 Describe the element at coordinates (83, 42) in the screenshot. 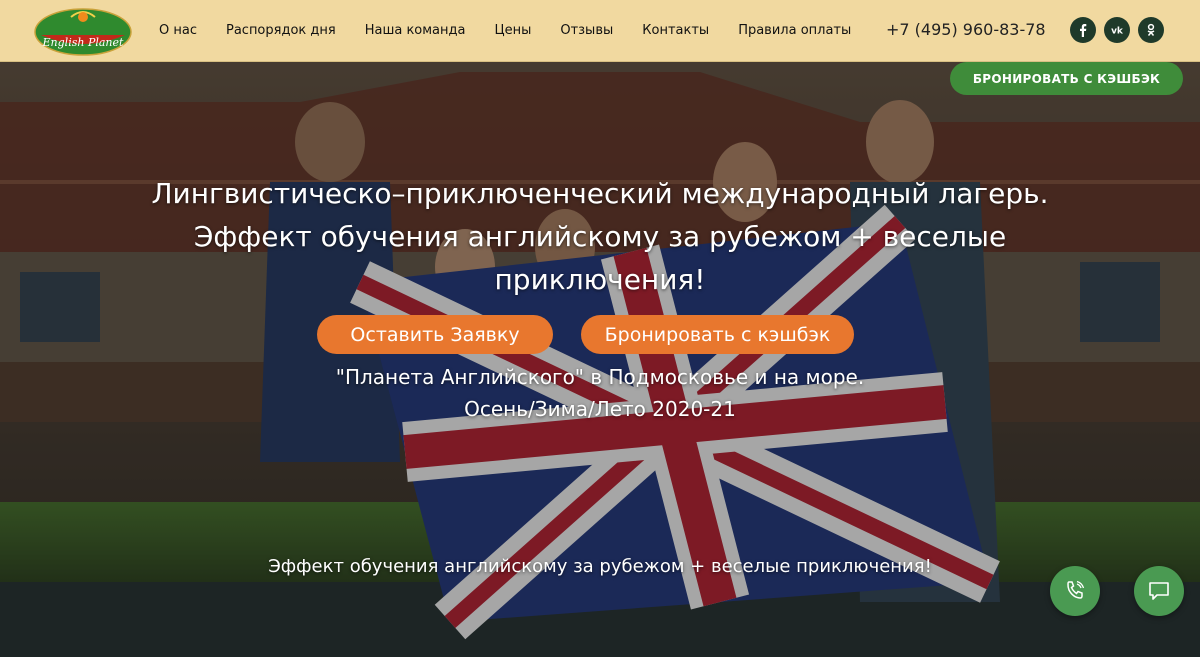

I see `logo-text: English Planet` at that location.